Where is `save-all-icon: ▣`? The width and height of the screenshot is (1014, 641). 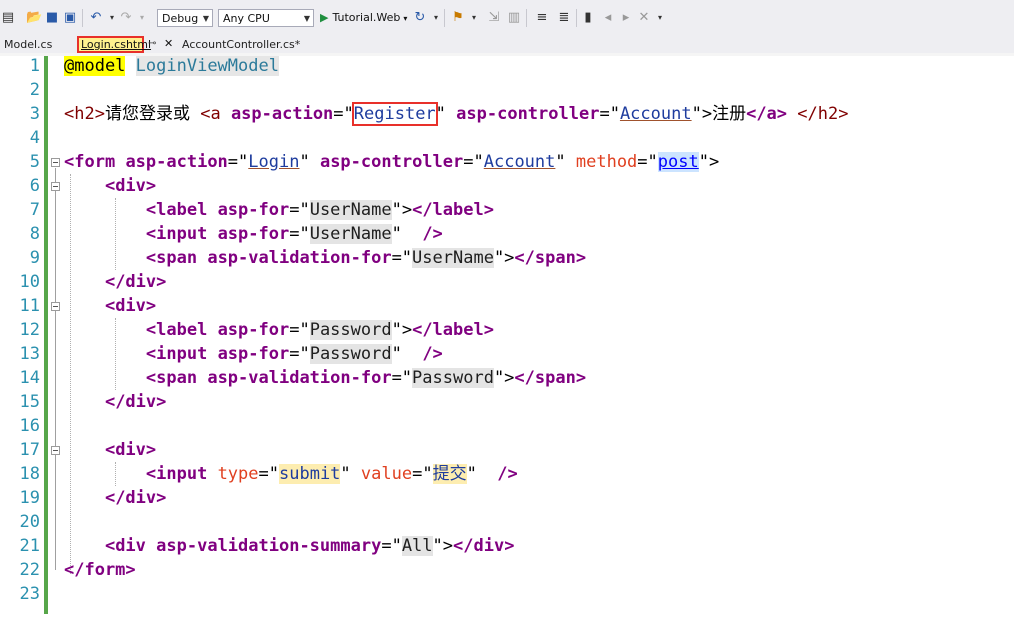
save-all-icon: ▣ is located at coordinates (70, 18).